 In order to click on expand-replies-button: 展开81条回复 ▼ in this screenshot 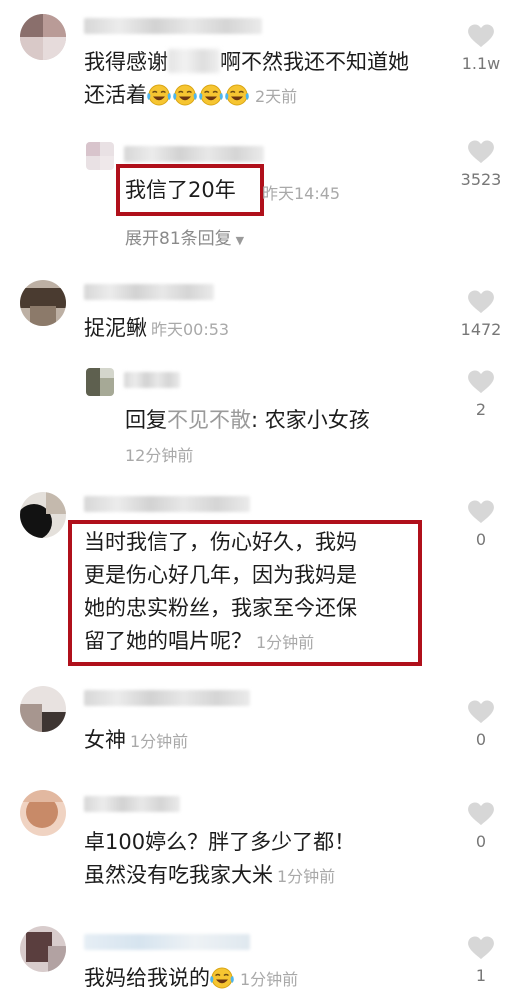, I will do `click(184, 236)`.